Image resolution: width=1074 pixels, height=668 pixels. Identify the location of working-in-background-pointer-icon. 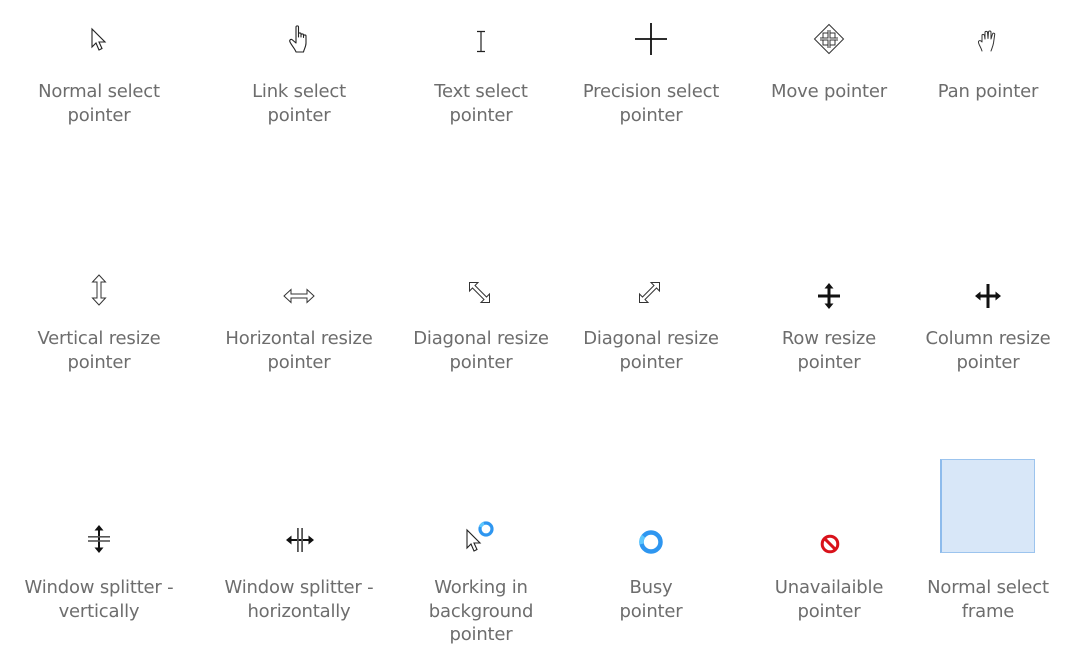
(480, 536).